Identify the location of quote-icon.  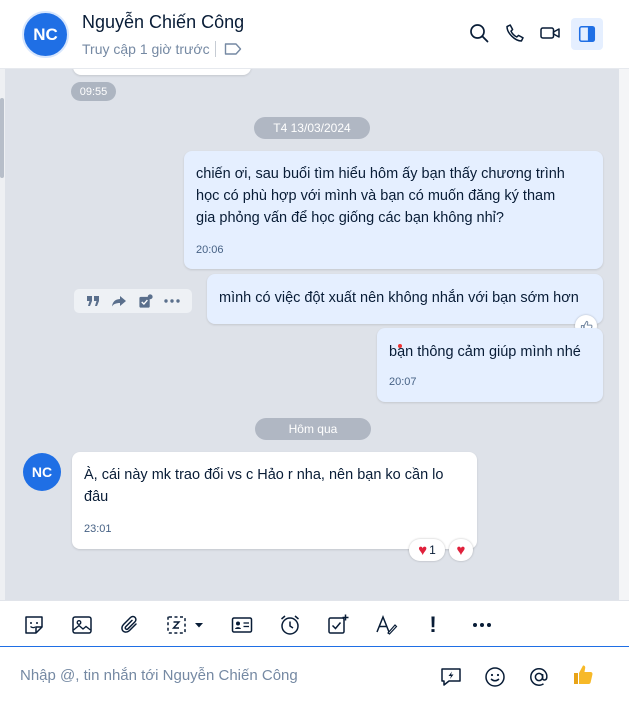
(93, 301).